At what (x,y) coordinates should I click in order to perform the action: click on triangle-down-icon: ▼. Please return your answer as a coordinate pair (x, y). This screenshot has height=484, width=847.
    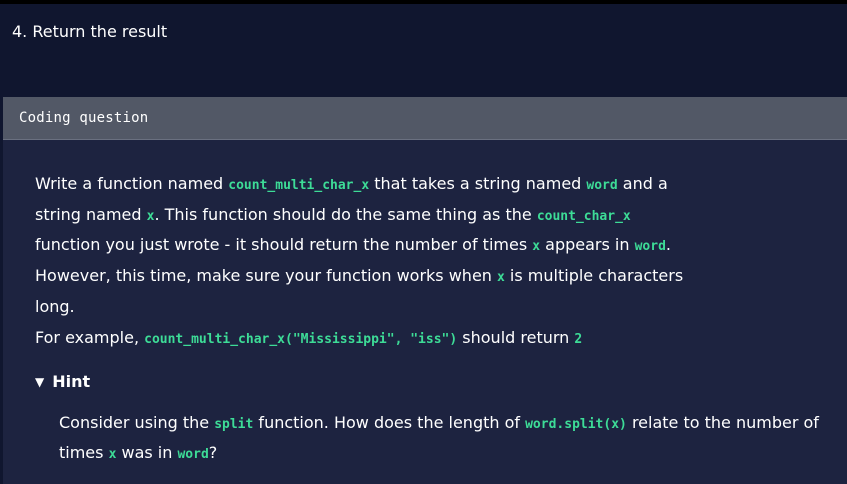
    Looking at the image, I should click on (40, 382).